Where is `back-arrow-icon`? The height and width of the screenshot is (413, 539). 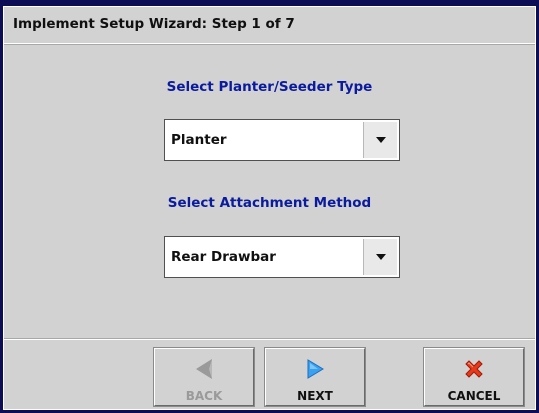 back-arrow-icon is located at coordinates (204, 369).